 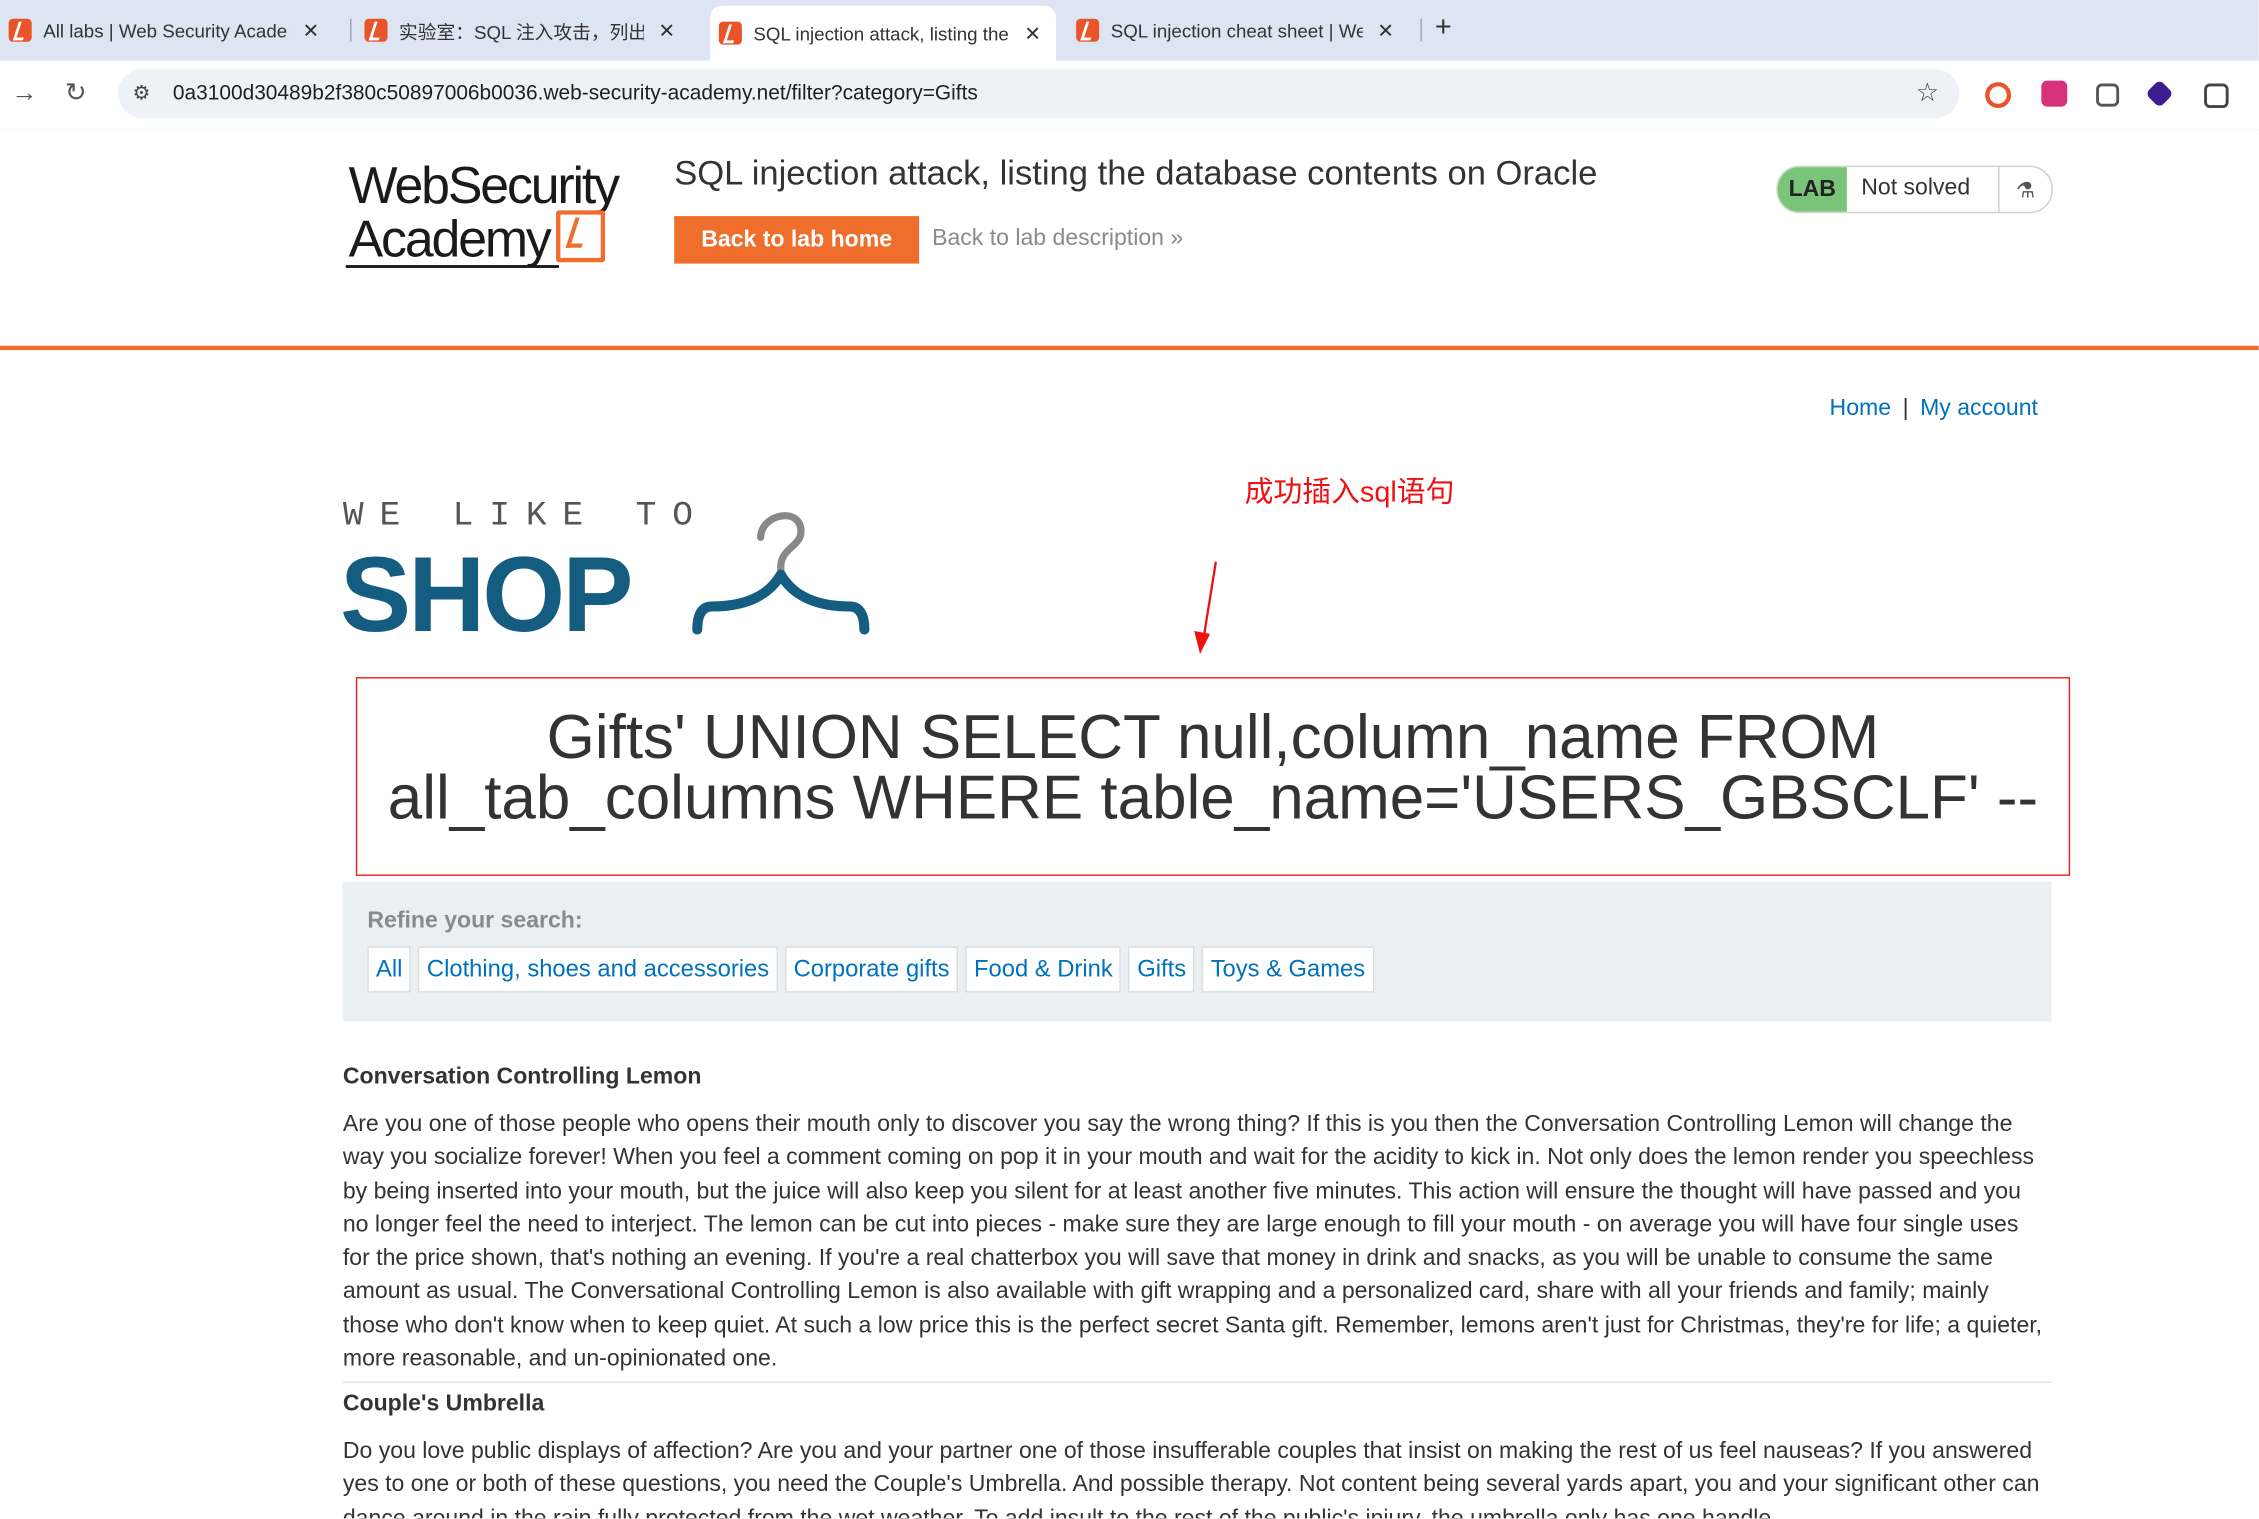 I want to click on filter-food-drink: Food & Drink, so click(x=1043, y=969).